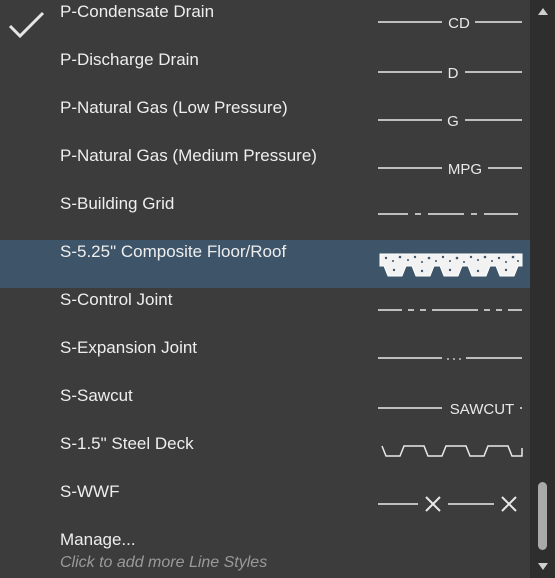  Describe the element at coordinates (26, 25) in the screenshot. I see `checkmark-icon` at that location.